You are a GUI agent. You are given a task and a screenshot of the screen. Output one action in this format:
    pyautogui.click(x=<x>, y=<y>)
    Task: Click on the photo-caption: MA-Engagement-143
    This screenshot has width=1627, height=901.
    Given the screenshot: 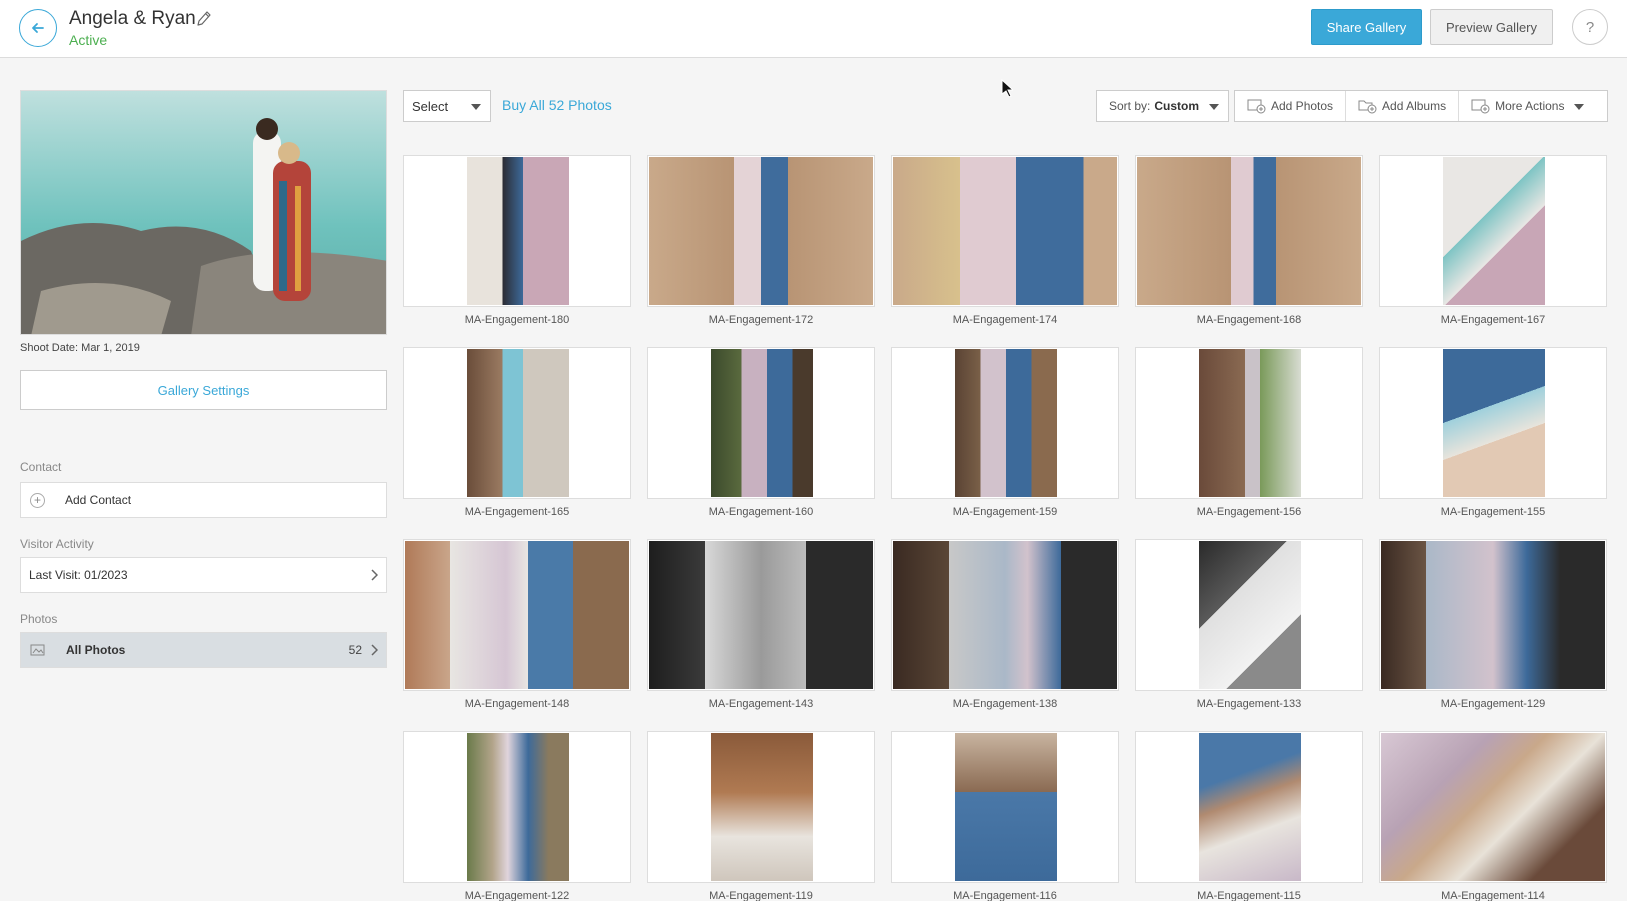 What is the action you would take?
    pyautogui.click(x=761, y=704)
    